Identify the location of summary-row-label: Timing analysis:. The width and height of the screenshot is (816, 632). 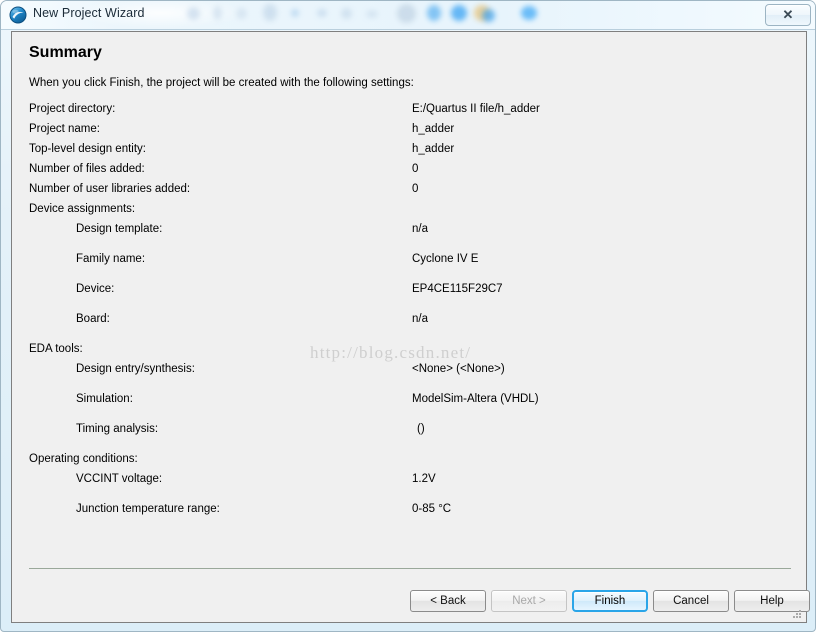
(117, 429).